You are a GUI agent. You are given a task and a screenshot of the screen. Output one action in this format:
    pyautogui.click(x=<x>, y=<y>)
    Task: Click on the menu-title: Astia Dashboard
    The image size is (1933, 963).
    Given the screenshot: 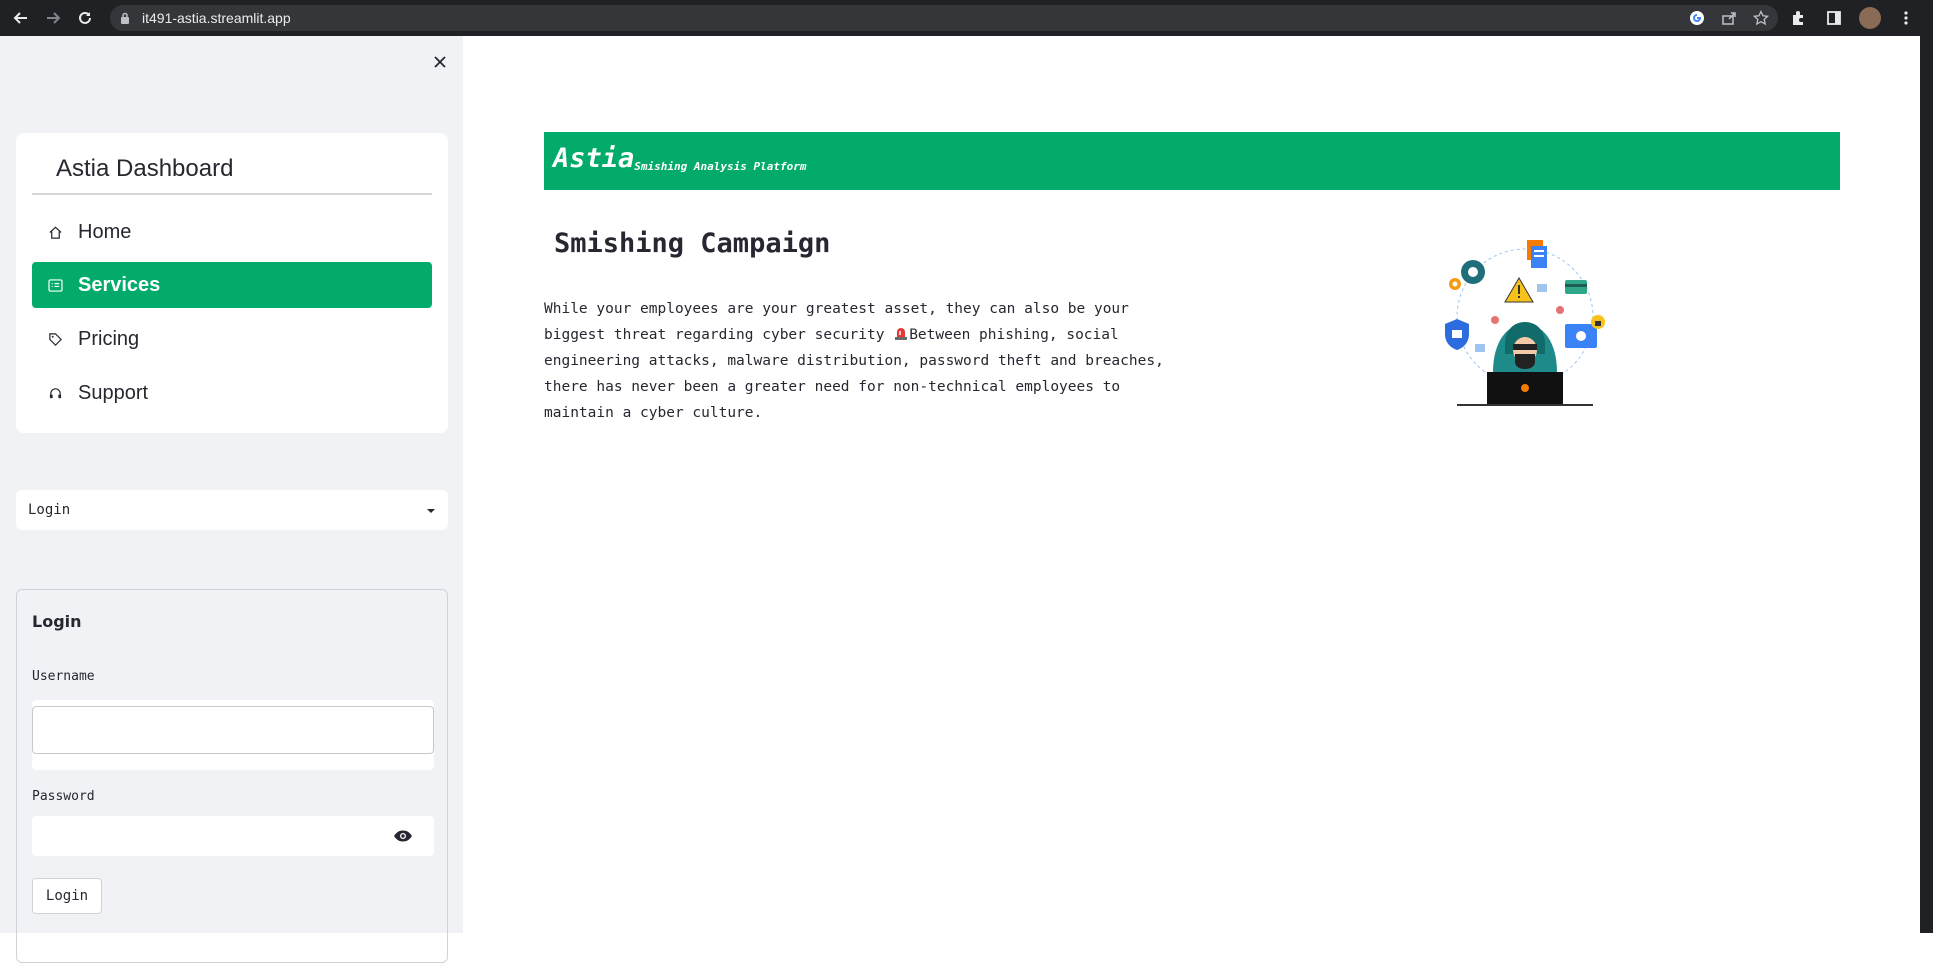 What is the action you would take?
    pyautogui.click(x=145, y=168)
    